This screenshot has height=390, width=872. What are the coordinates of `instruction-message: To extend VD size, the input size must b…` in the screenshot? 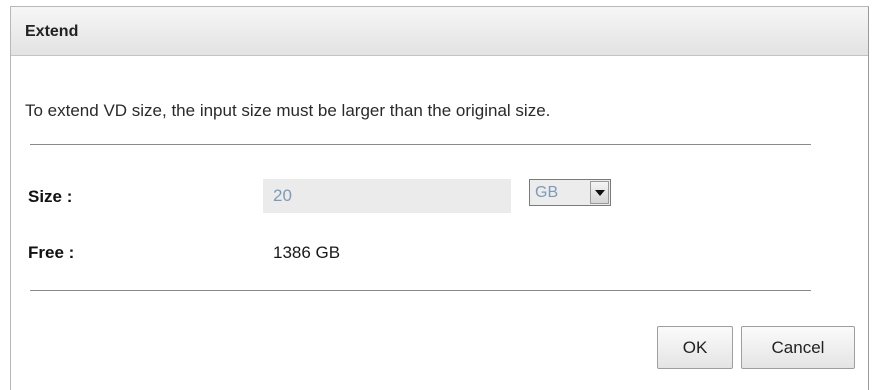 It's located at (288, 110).